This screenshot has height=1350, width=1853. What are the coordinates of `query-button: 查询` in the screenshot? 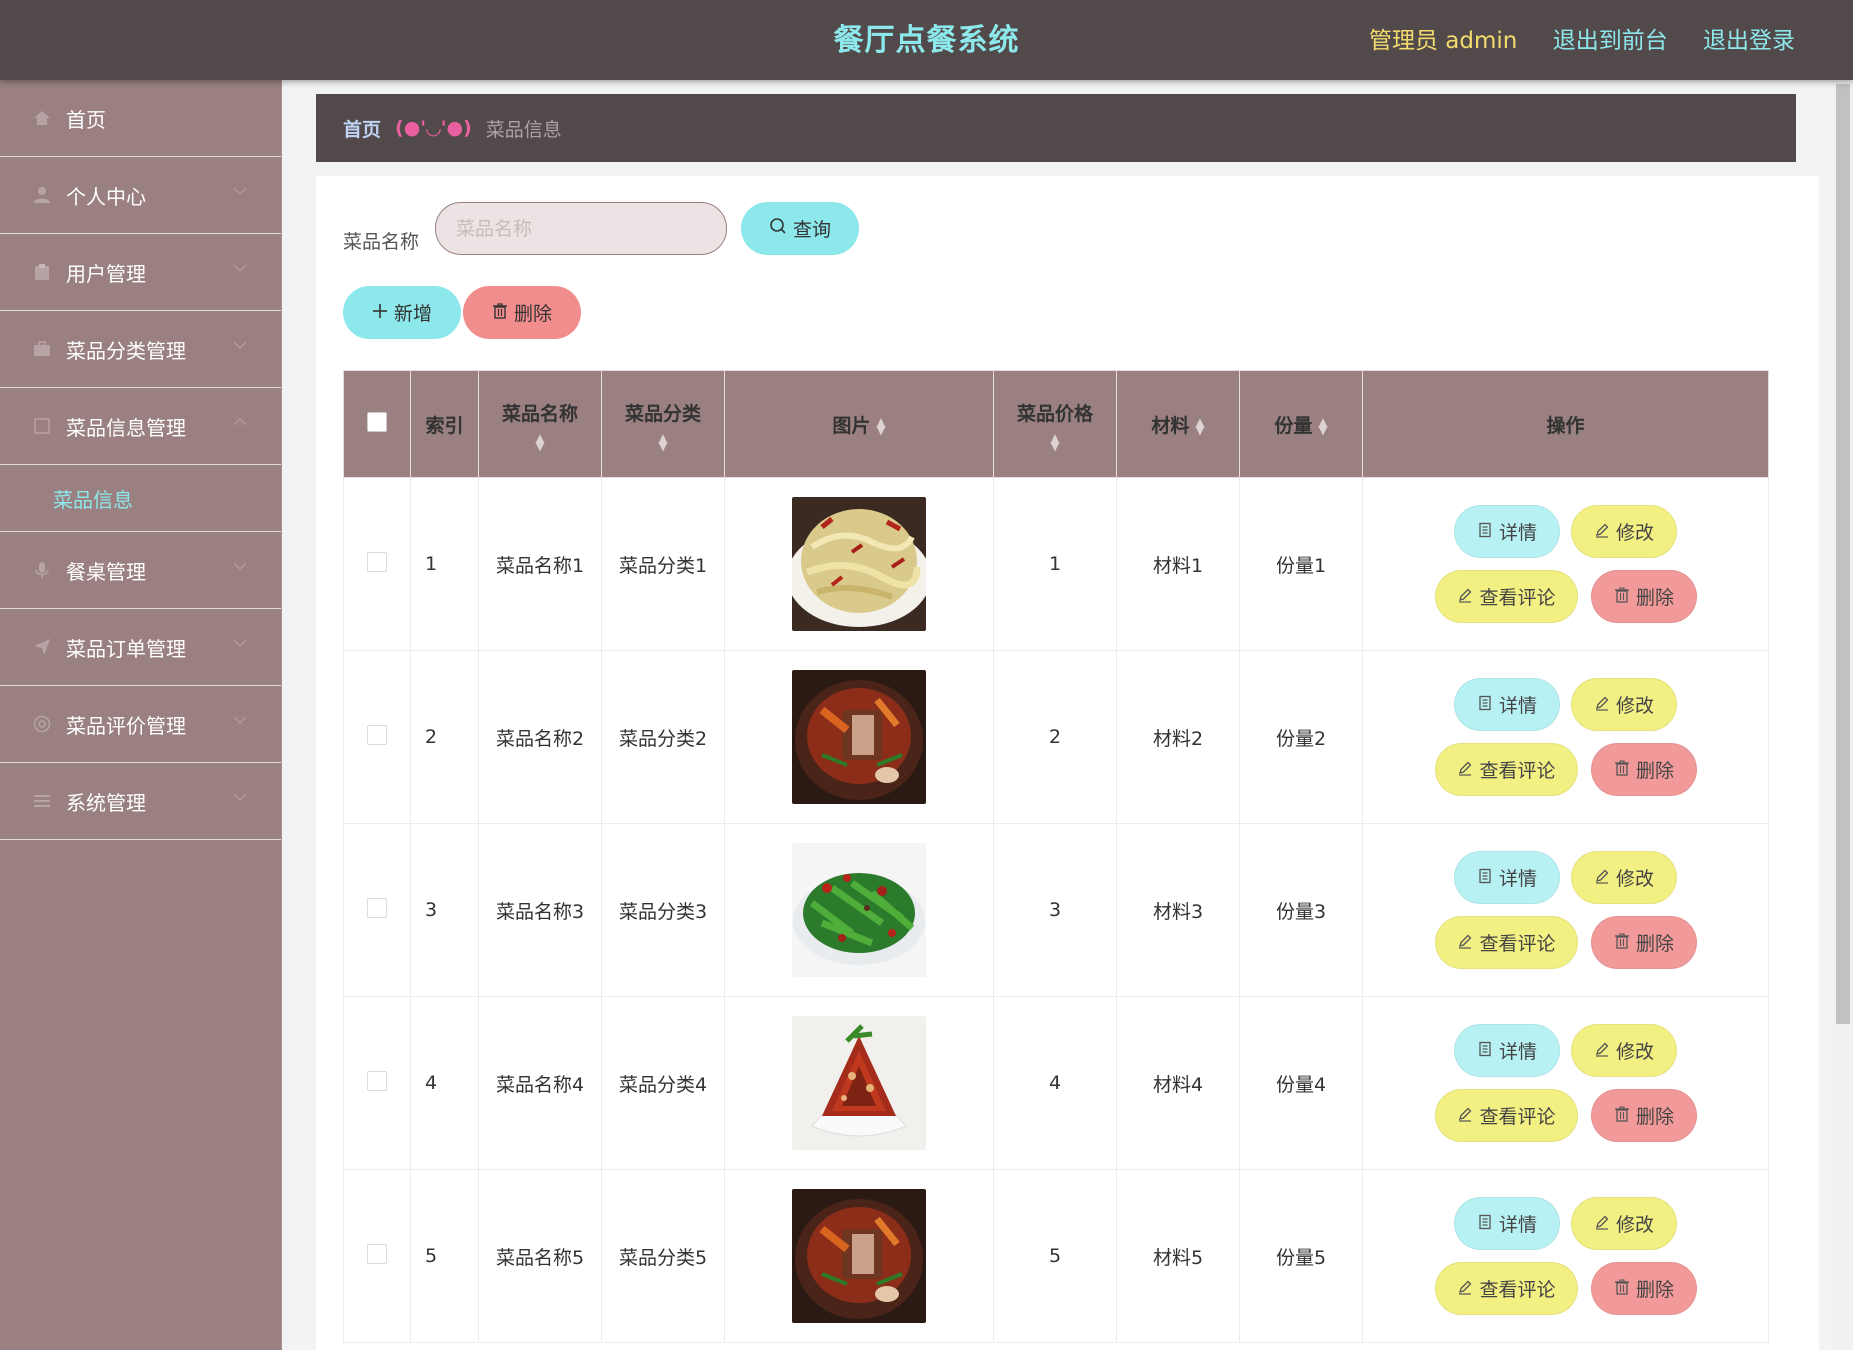 It's located at (800, 228).